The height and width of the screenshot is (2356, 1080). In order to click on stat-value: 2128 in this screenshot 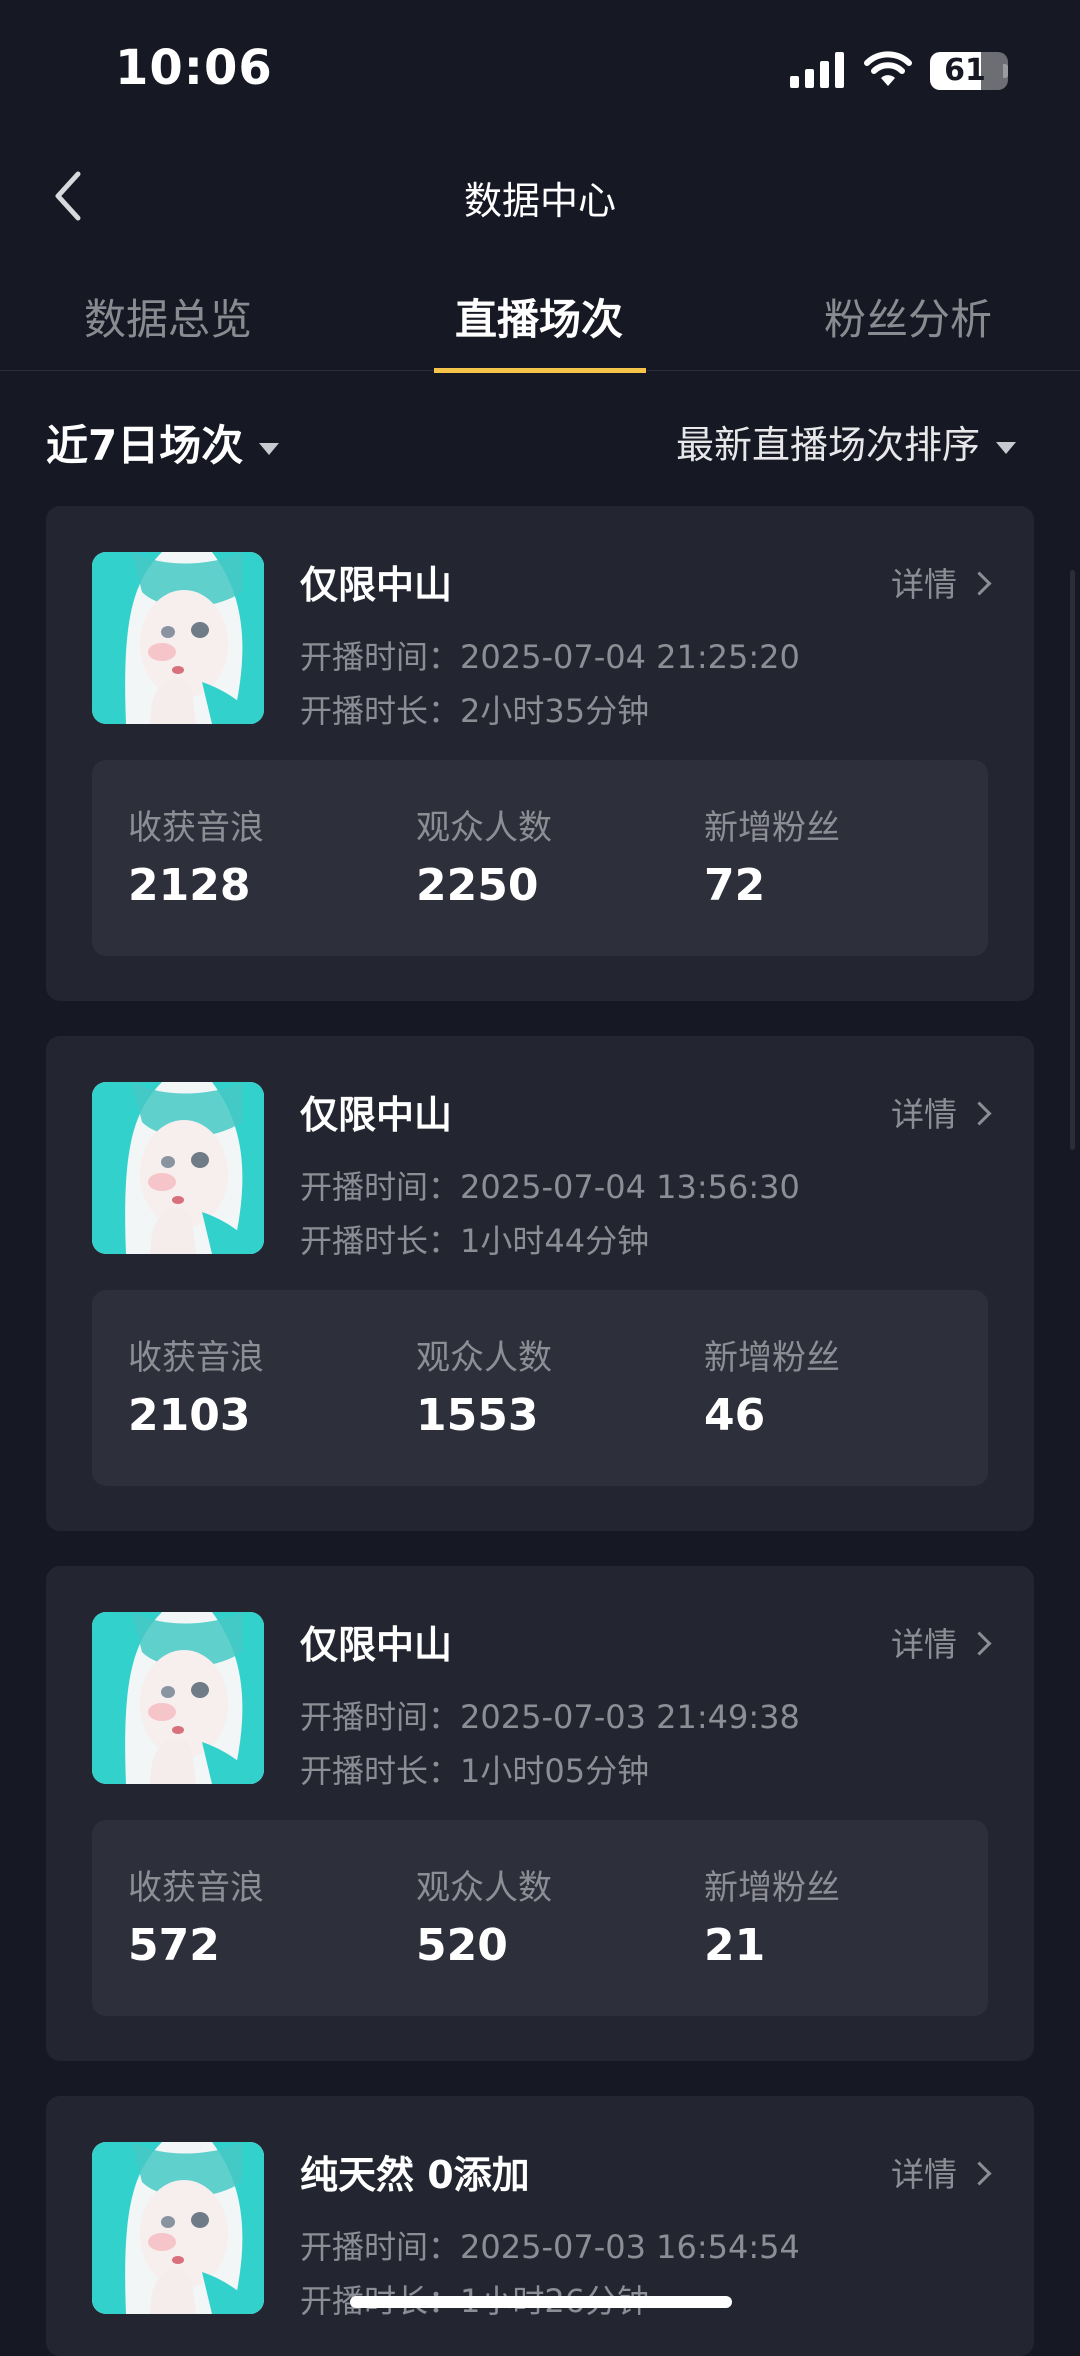, I will do `click(189, 885)`.